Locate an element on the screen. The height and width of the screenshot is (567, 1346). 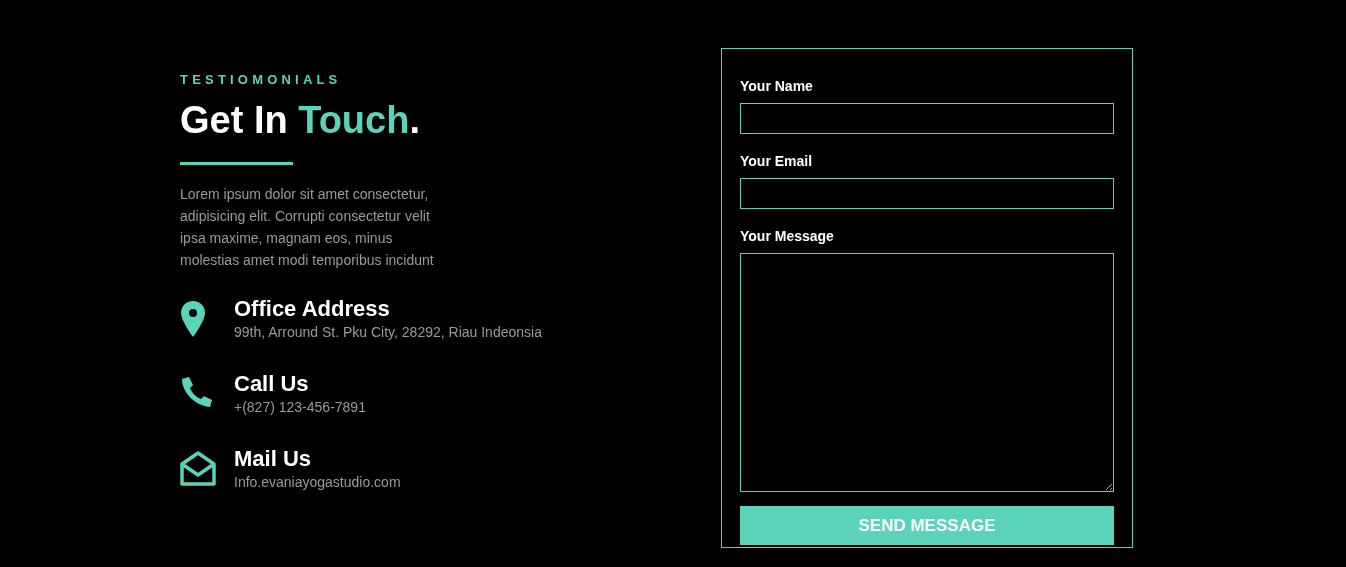
contact-detail: +(827) 123-456-7891 is located at coordinates (300, 407).